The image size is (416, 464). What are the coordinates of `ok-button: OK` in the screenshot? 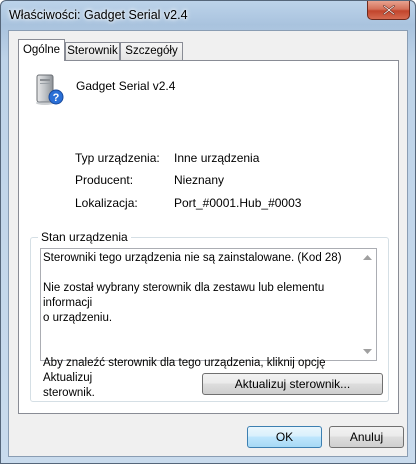 It's located at (284, 437).